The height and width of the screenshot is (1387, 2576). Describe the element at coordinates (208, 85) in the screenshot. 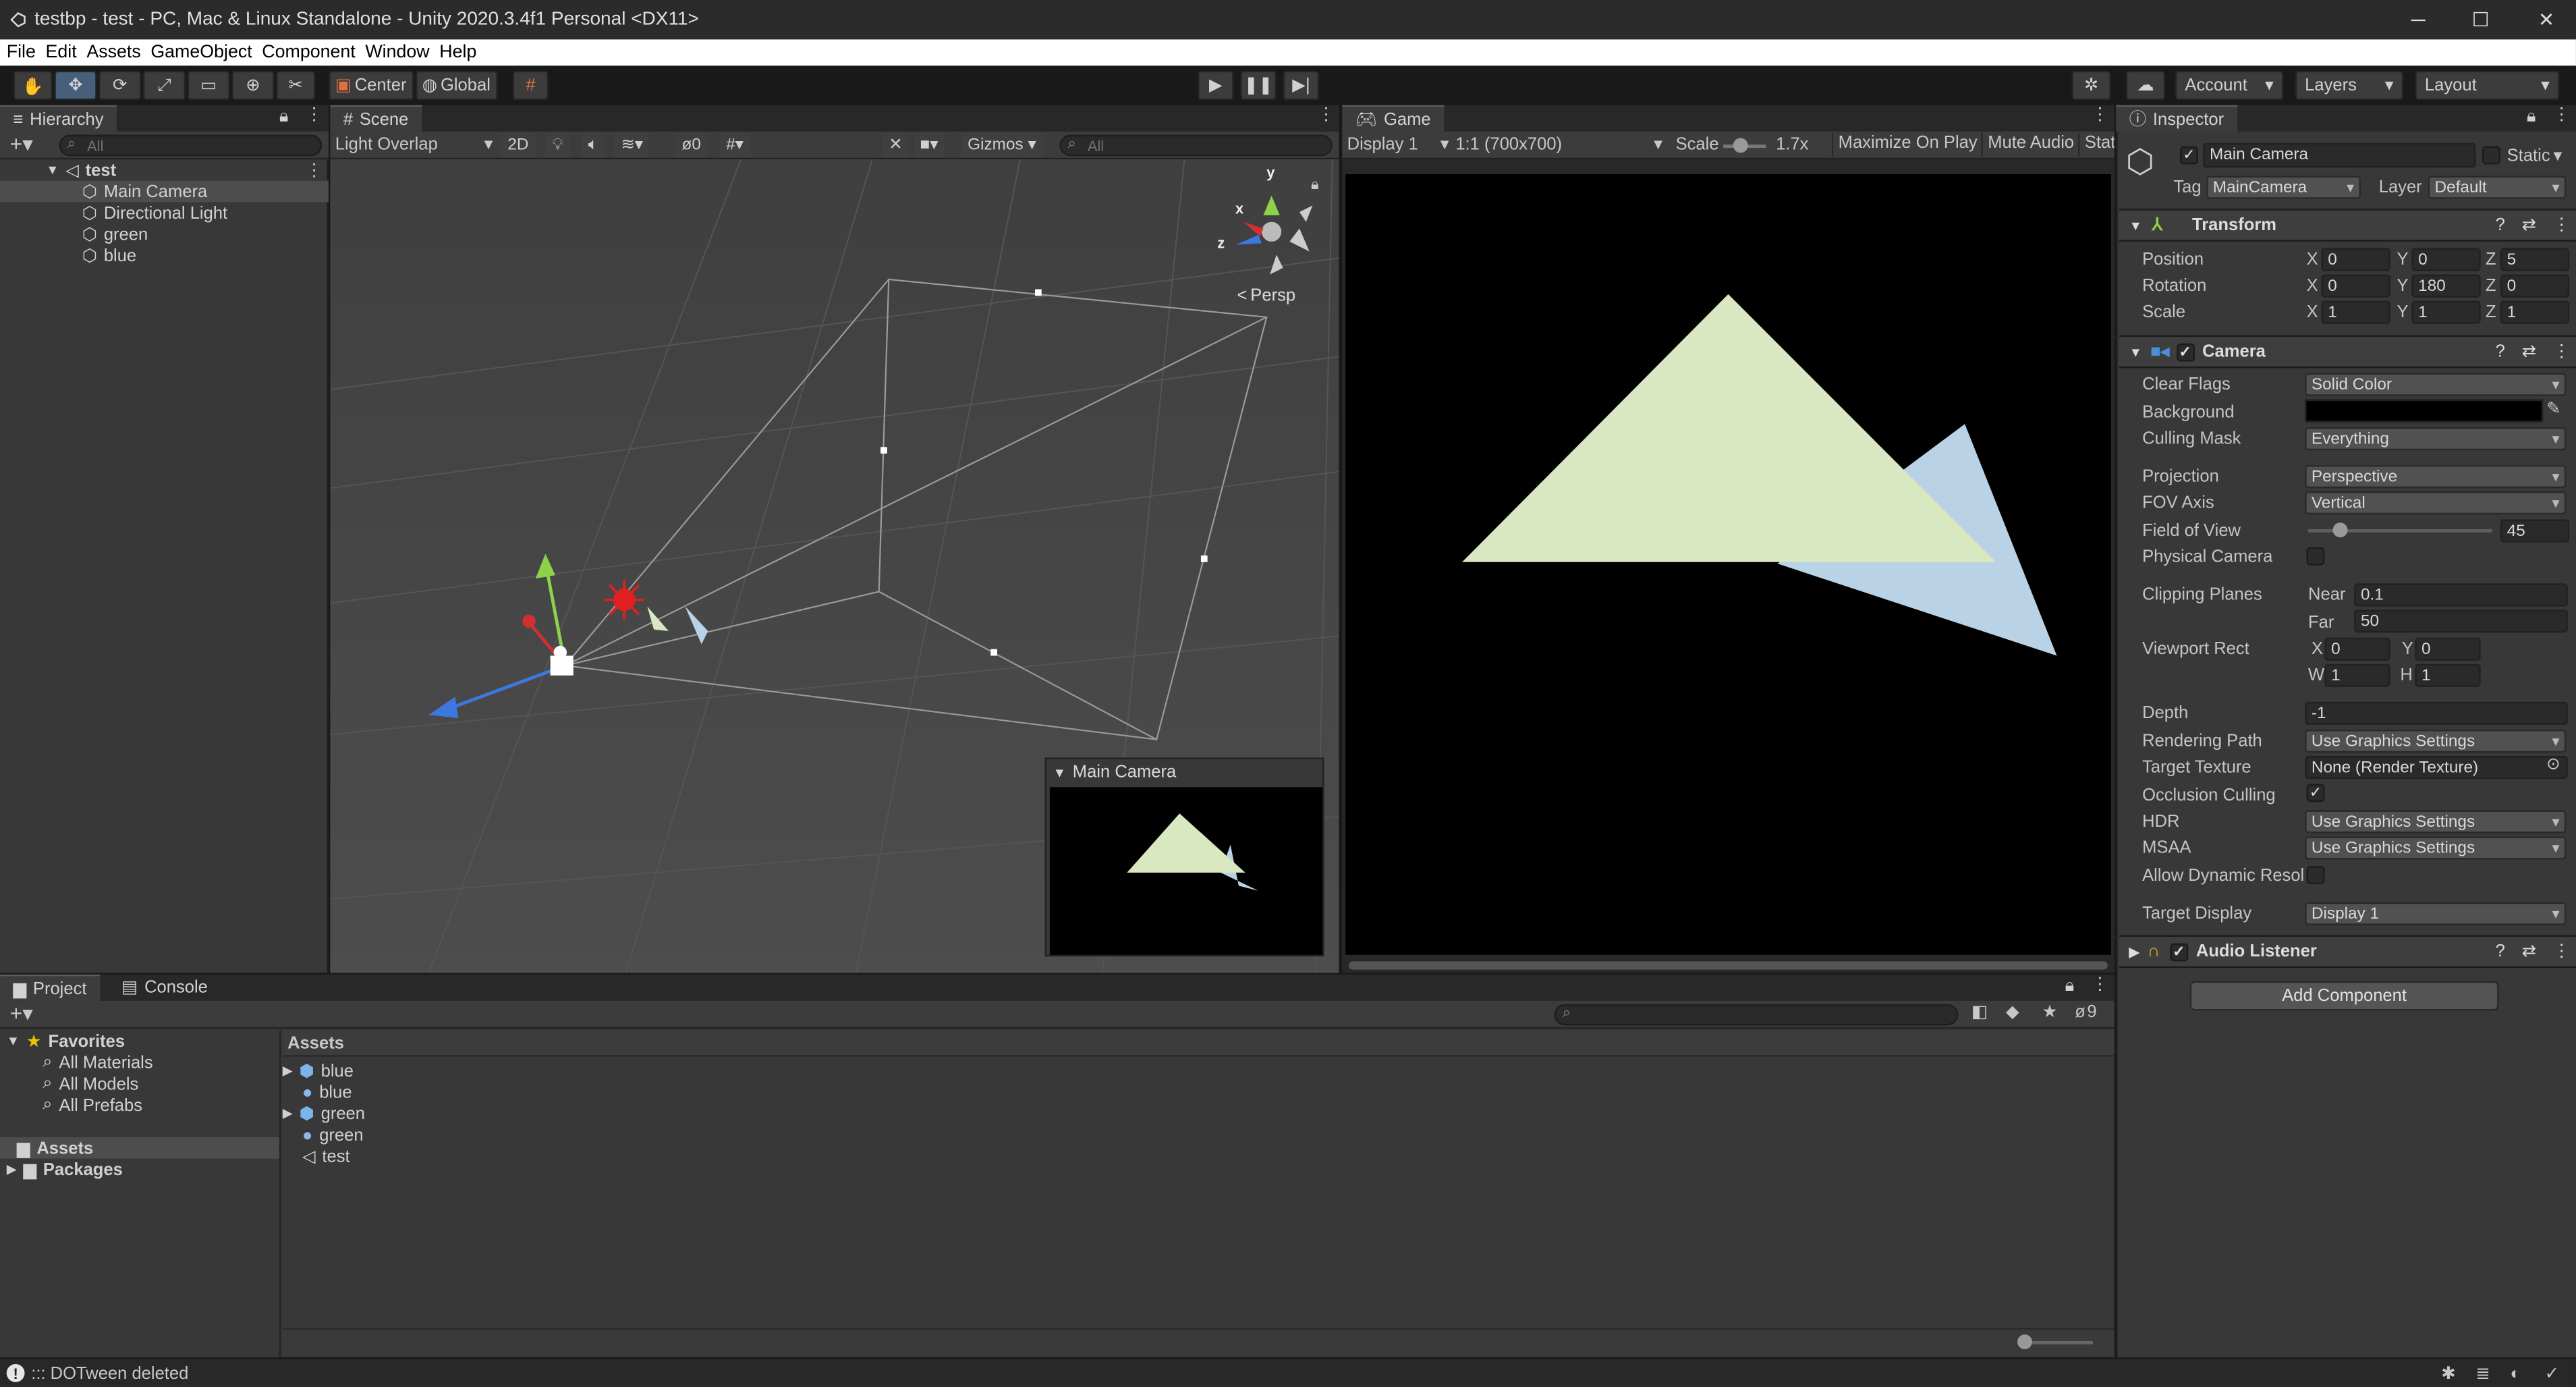

I see `rect-tool-button: ▭` at that location.